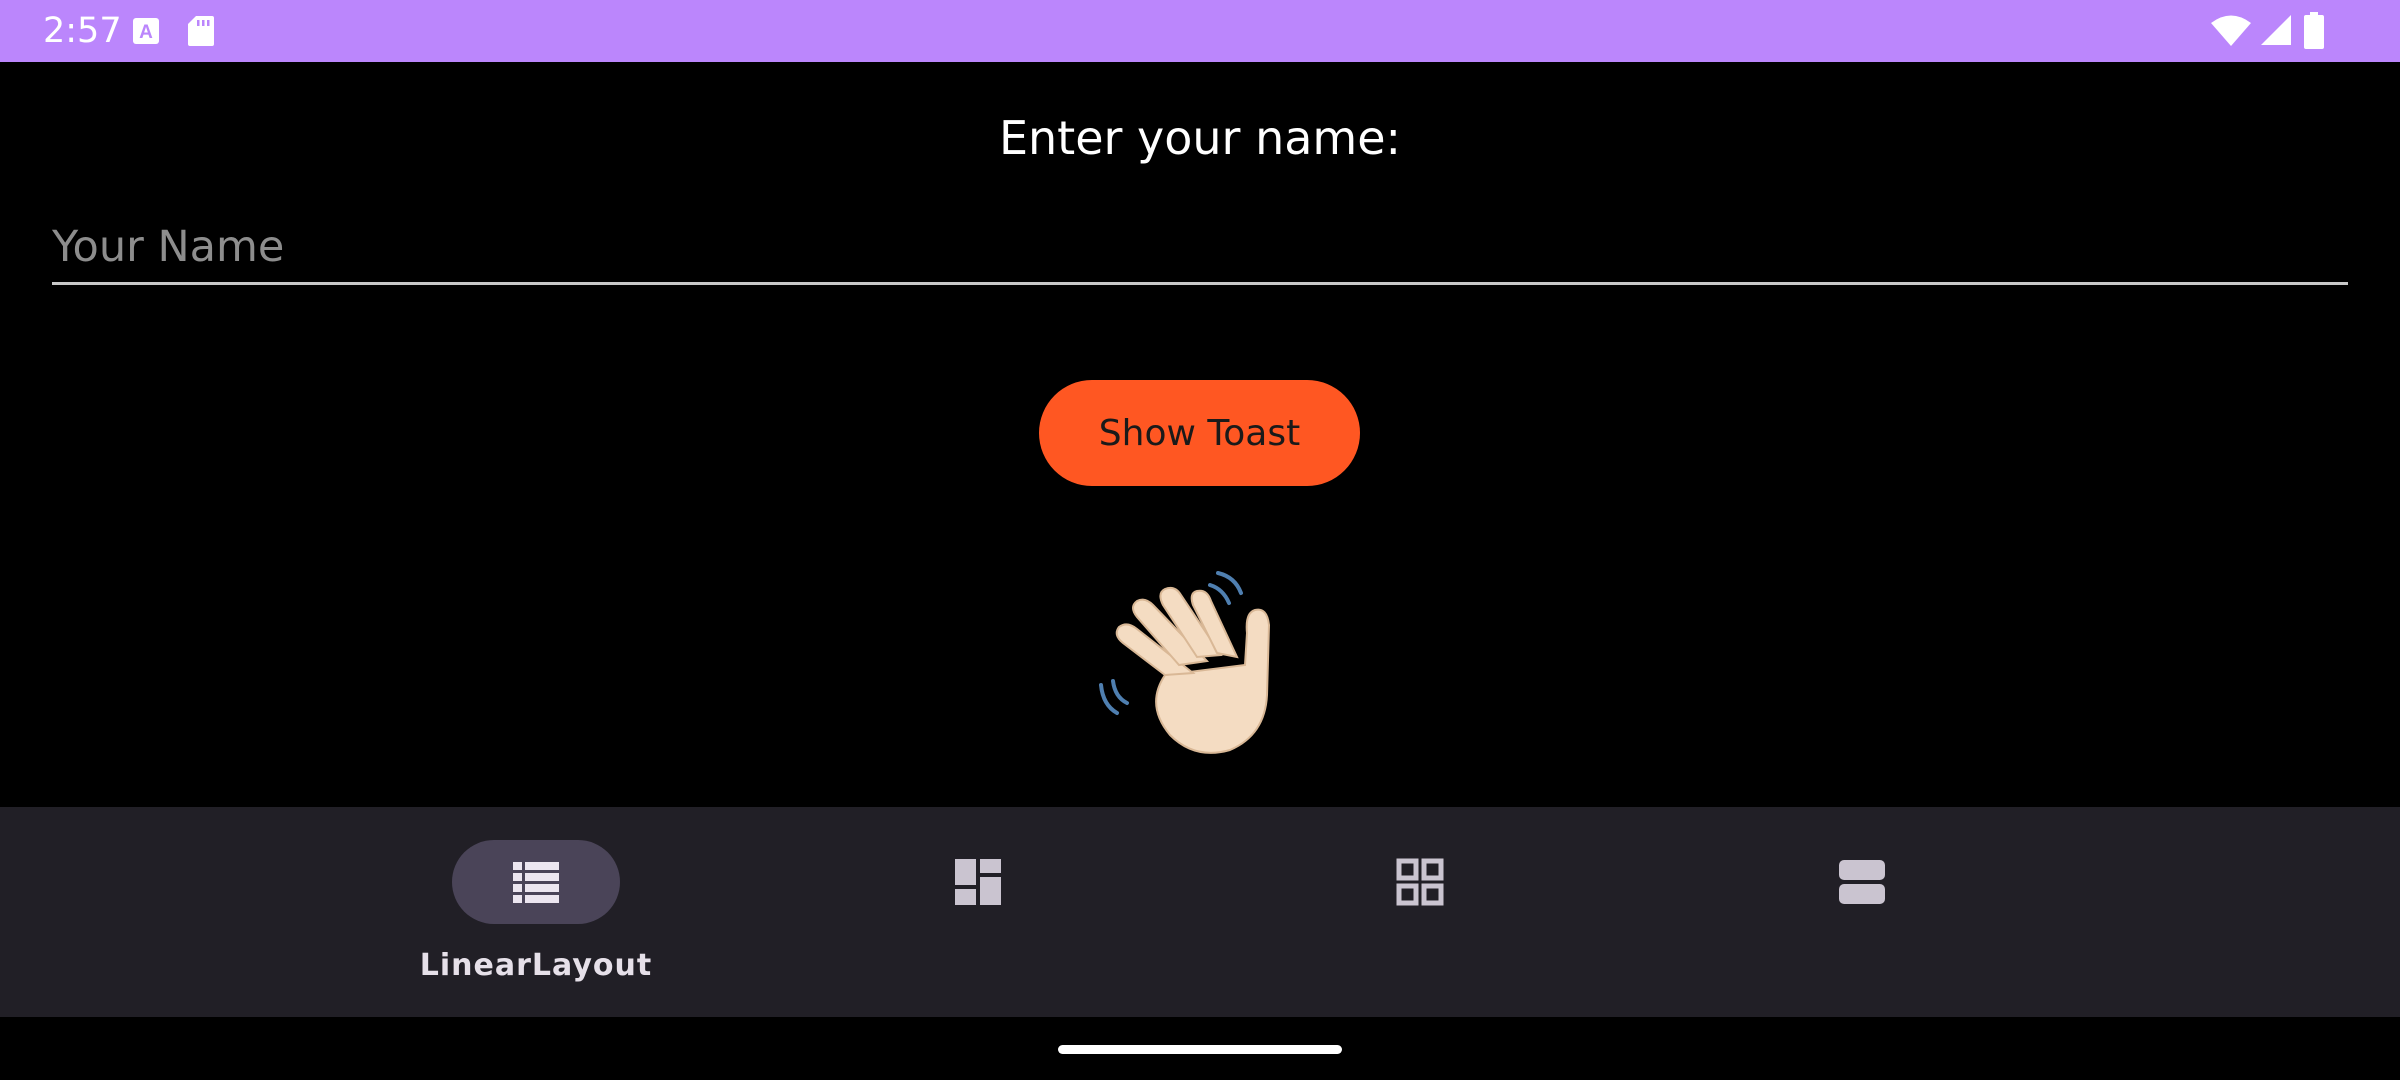 This screenshot has width=2400, height=1080. Describe the element at coordinates (1200, 248) in the screenshot. I see `name-input` at that location.